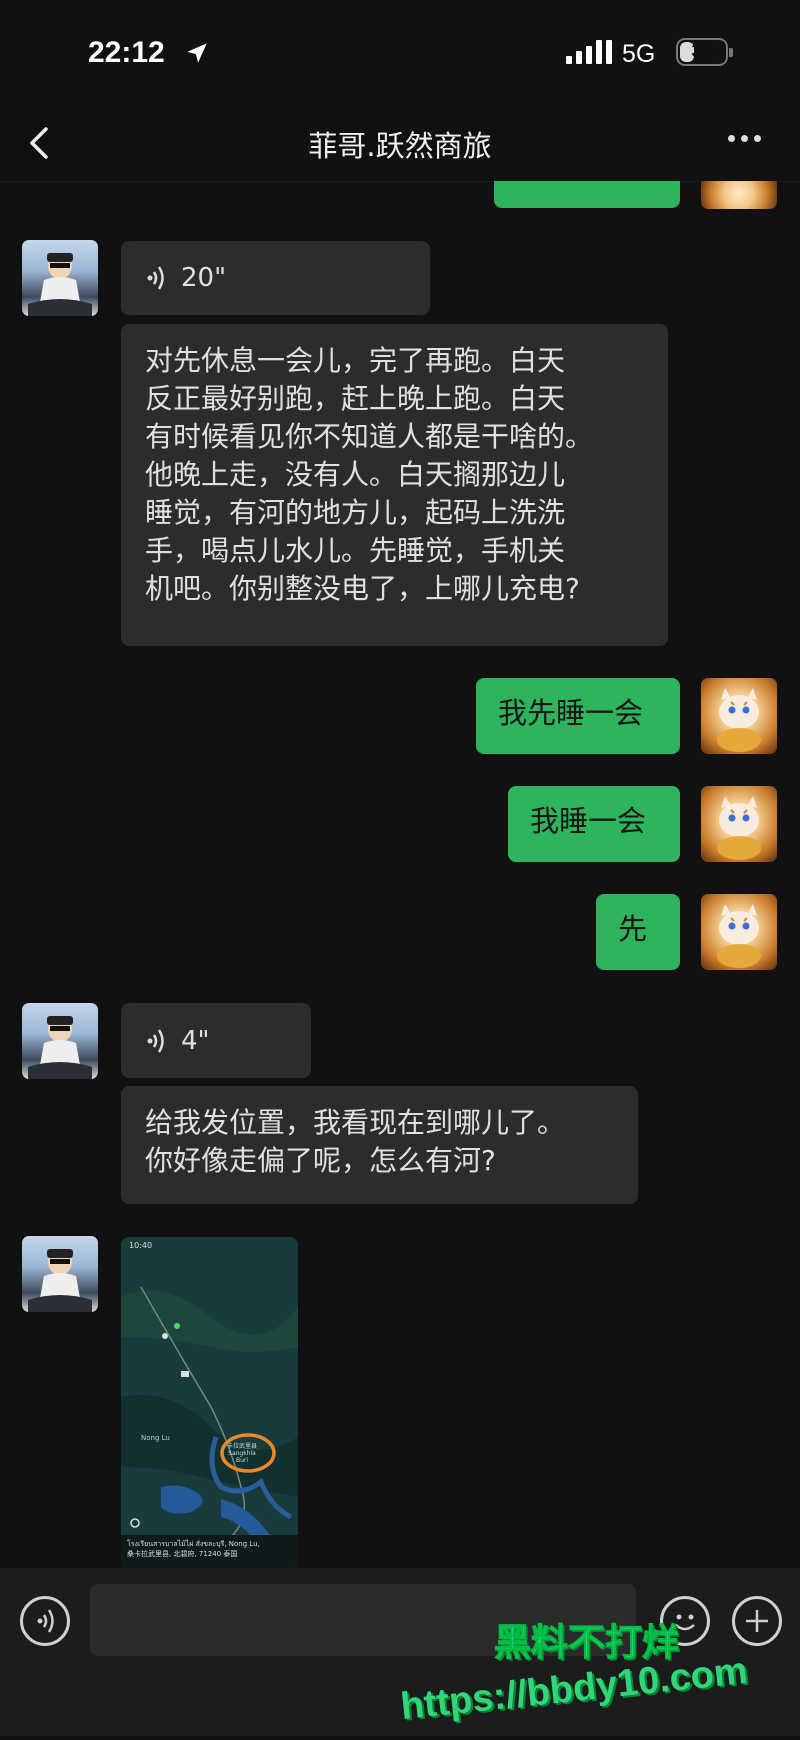 This screenshot has height=1740, width=800. I want to click on my-message: 我先睡一会, so click(578, 716).